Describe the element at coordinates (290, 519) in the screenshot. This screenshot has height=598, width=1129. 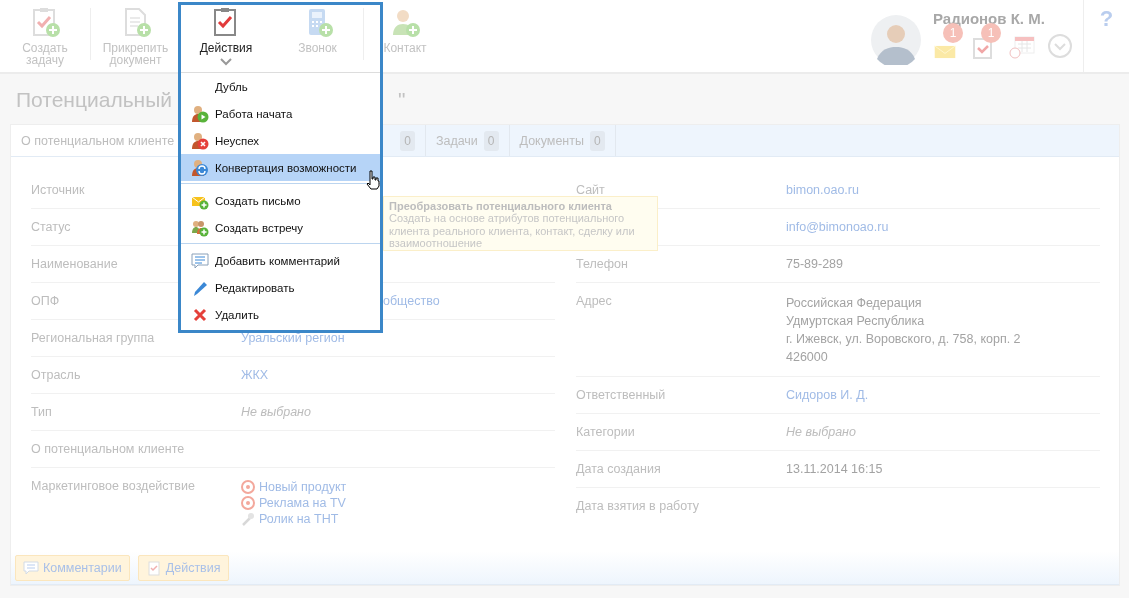
I see `field-link: Ролик на ТНТ` at that location.